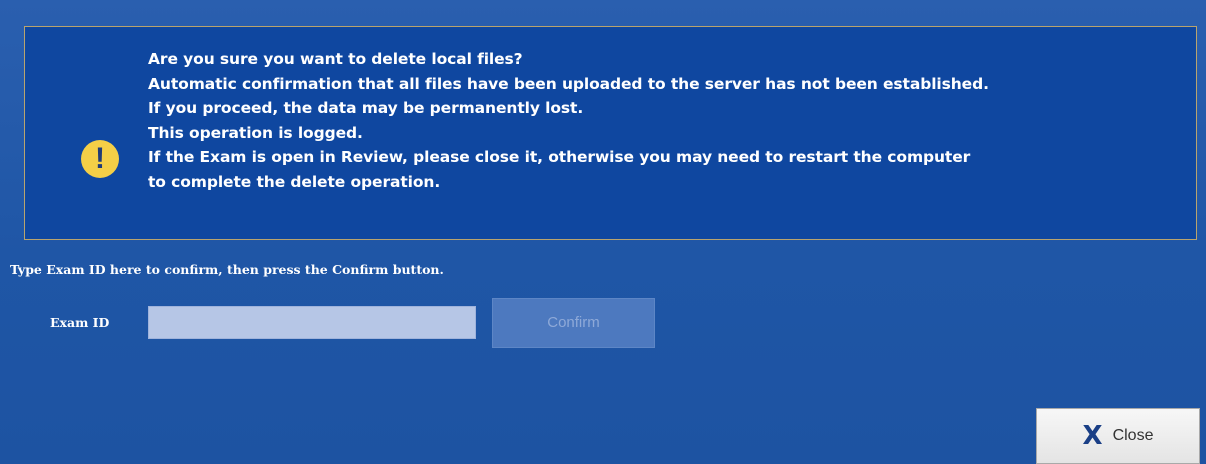 The image size is (1206, 464). I want to click on exclamation-icon: !, so click(100, 159).